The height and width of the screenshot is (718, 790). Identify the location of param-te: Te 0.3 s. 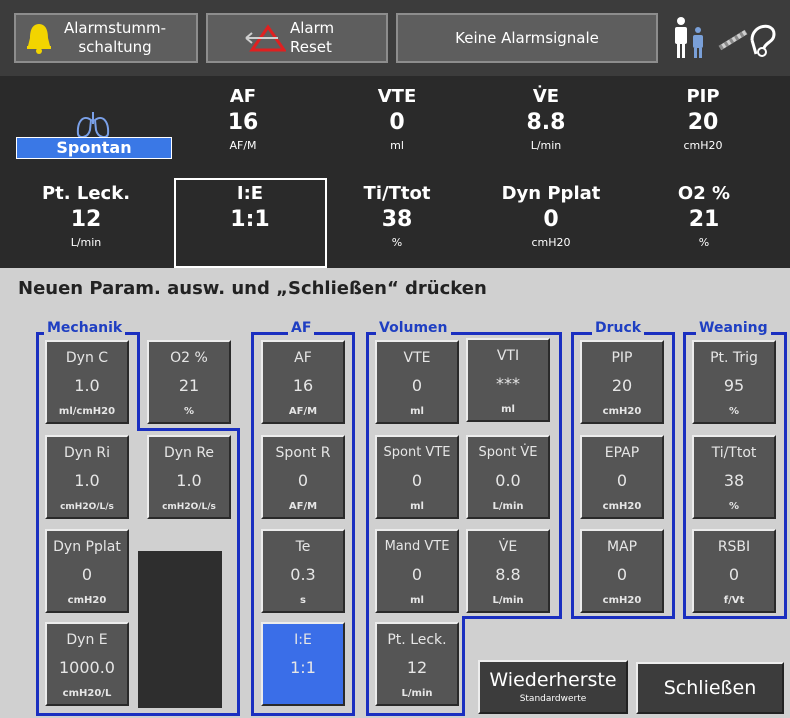
(303, 571).